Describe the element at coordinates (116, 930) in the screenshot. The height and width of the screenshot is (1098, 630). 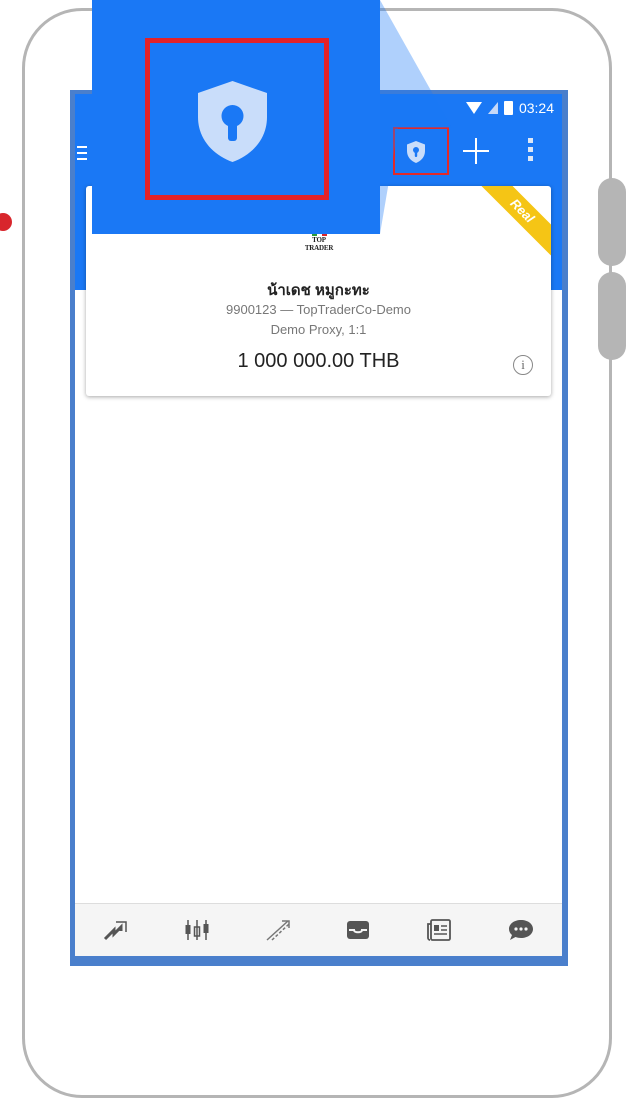
I see `quotes-icon` at that location.